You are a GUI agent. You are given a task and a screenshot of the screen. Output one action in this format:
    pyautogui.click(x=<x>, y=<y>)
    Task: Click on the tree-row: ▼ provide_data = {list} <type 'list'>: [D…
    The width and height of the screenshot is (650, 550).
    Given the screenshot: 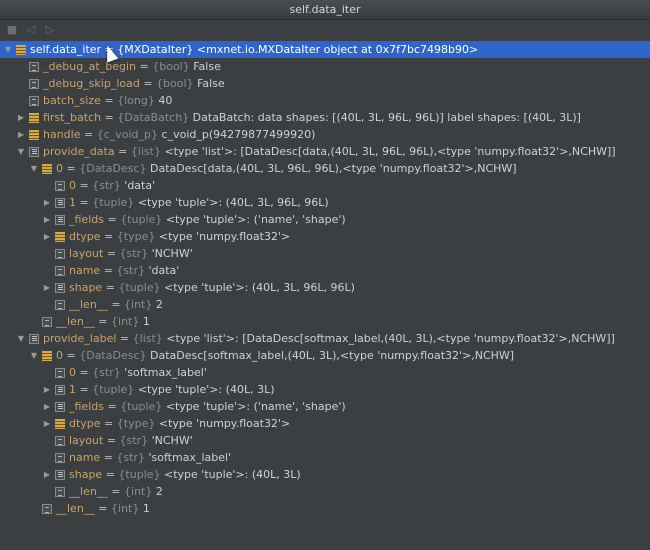 What is the action you would take?
    pyautogui.click(x=325, y=151)
    